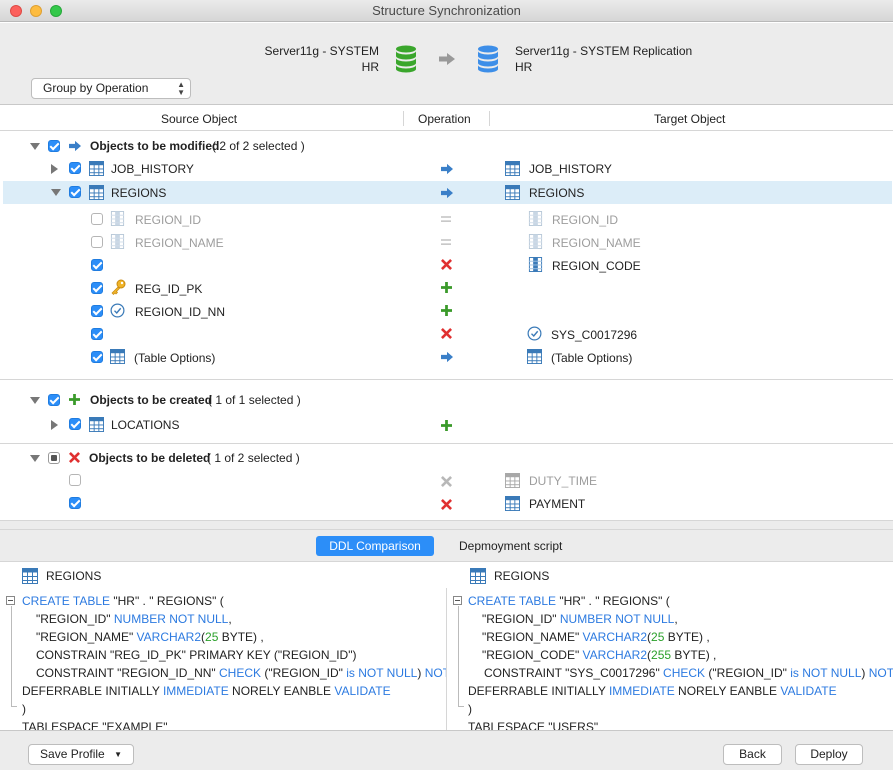 The width and height of the screenshot is (893, 770). What do you see at coordinates (118, 754) in the screenshot?
I see `dropdown-arrow-icon: ▼` at bounding box center [118, 754].